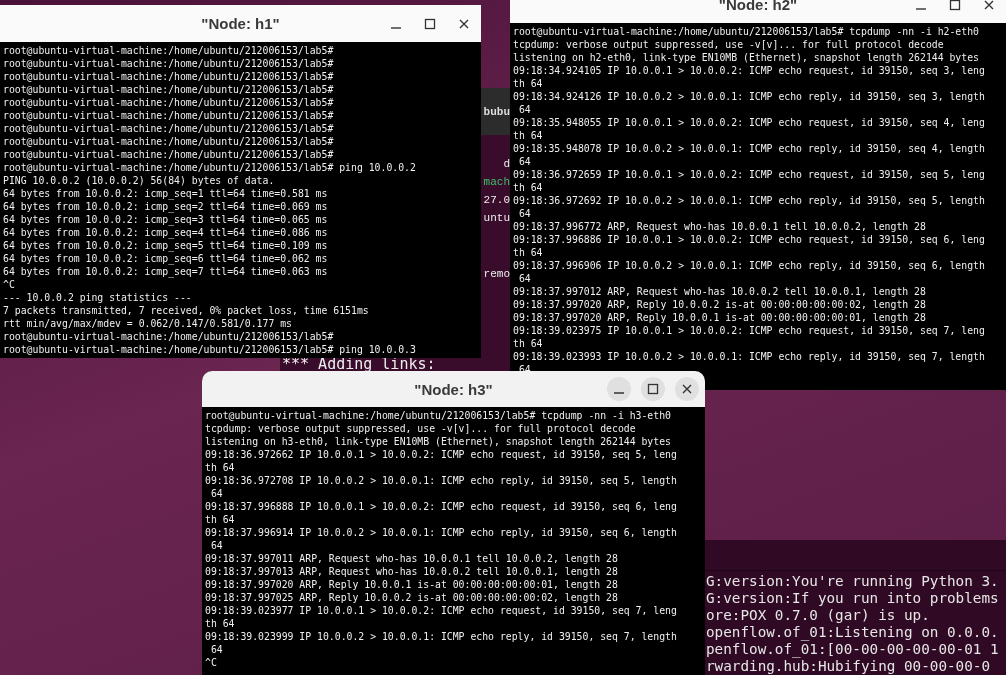  What do you see at coordinates (441, 532) in the screenshot?
I see `terminal-line: 09:18:37.996914 IP 10.0.0.2 > 10.0.0.1: ICMP echo reply, id 39150, seq 6, length` at bounding box center [441, 532].